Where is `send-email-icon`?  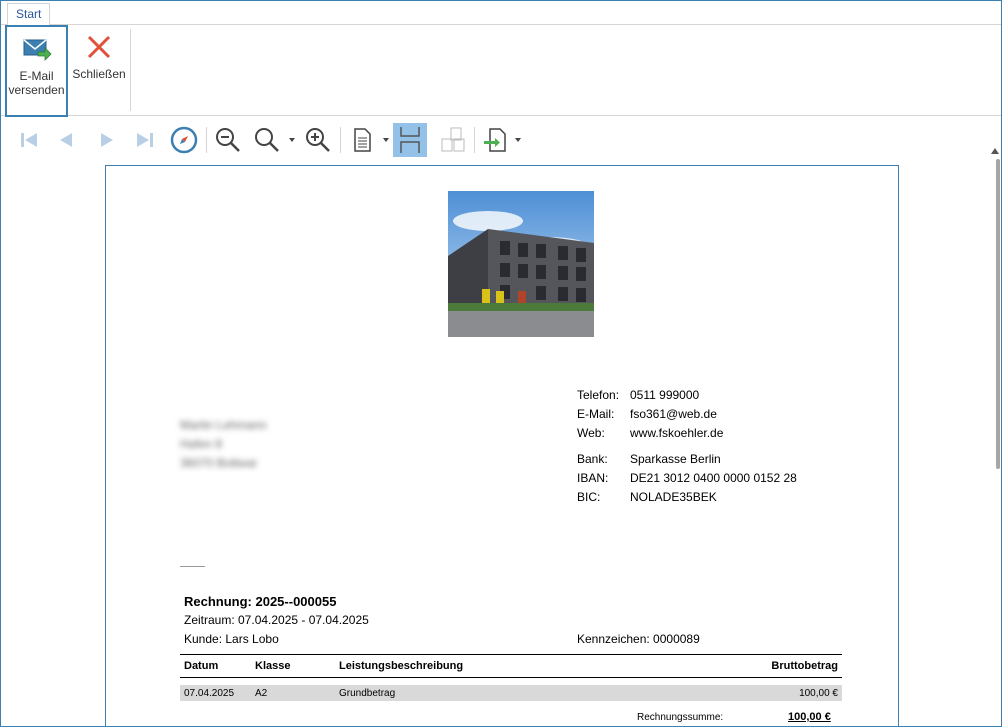
send-email-icon is located at coordinates (37, 50).